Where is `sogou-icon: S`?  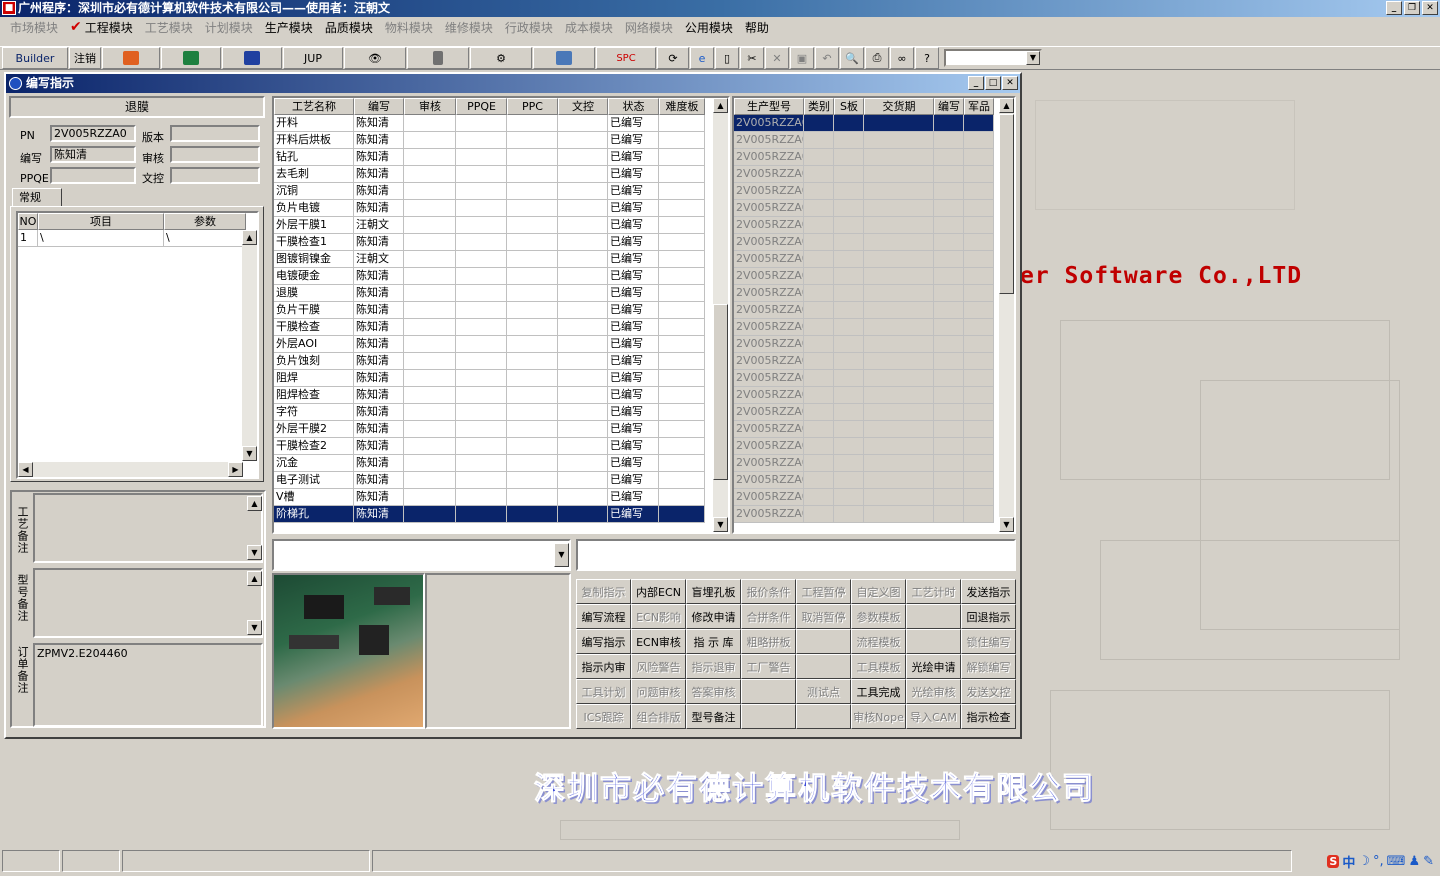
sogou-icon: S is located at coordinates (1333, 861).